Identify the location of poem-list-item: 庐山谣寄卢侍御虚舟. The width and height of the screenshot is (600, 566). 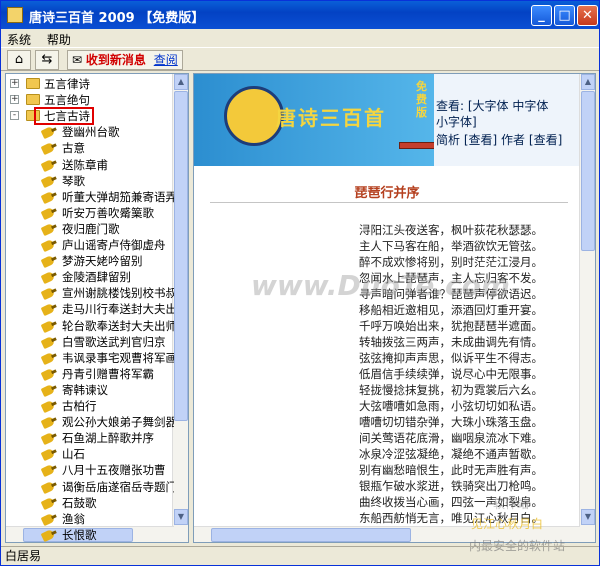
(90, 245).